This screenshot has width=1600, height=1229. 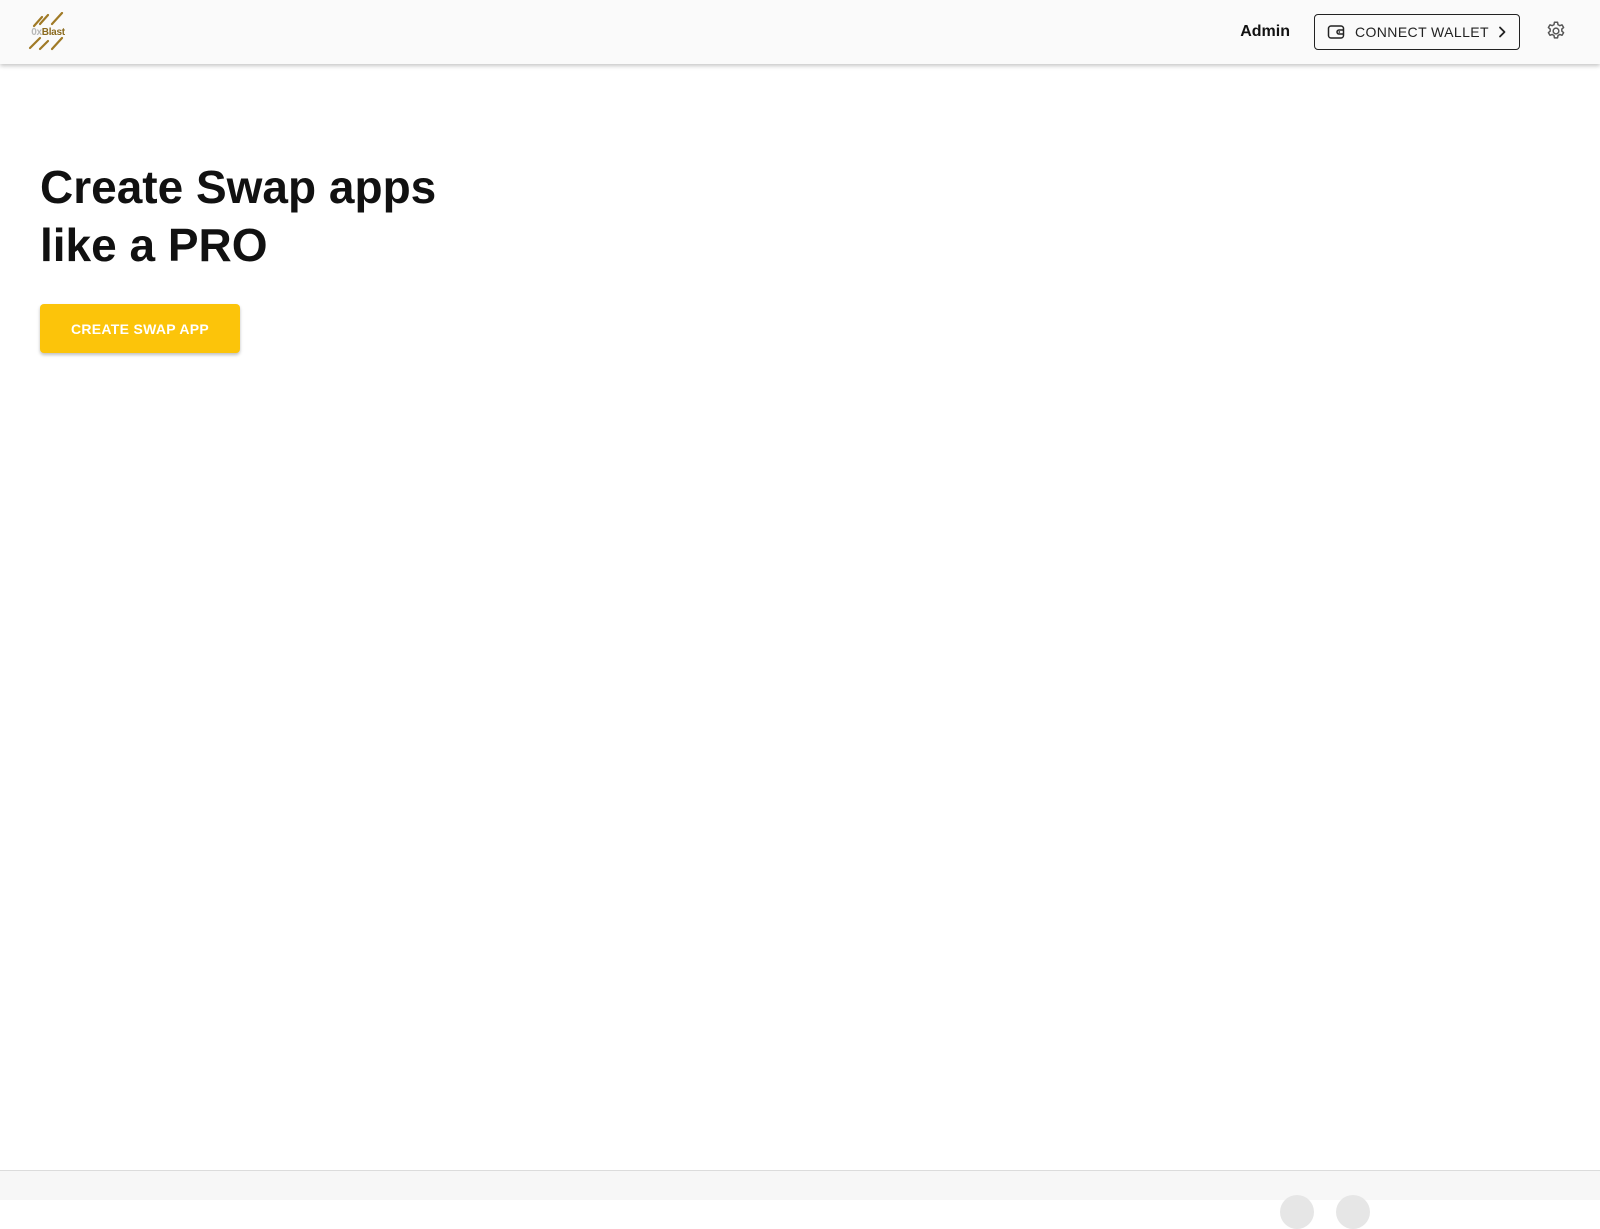 I want to click on create-swap-app-button: CREATE SWAP APP, so click(x=140, y=328).